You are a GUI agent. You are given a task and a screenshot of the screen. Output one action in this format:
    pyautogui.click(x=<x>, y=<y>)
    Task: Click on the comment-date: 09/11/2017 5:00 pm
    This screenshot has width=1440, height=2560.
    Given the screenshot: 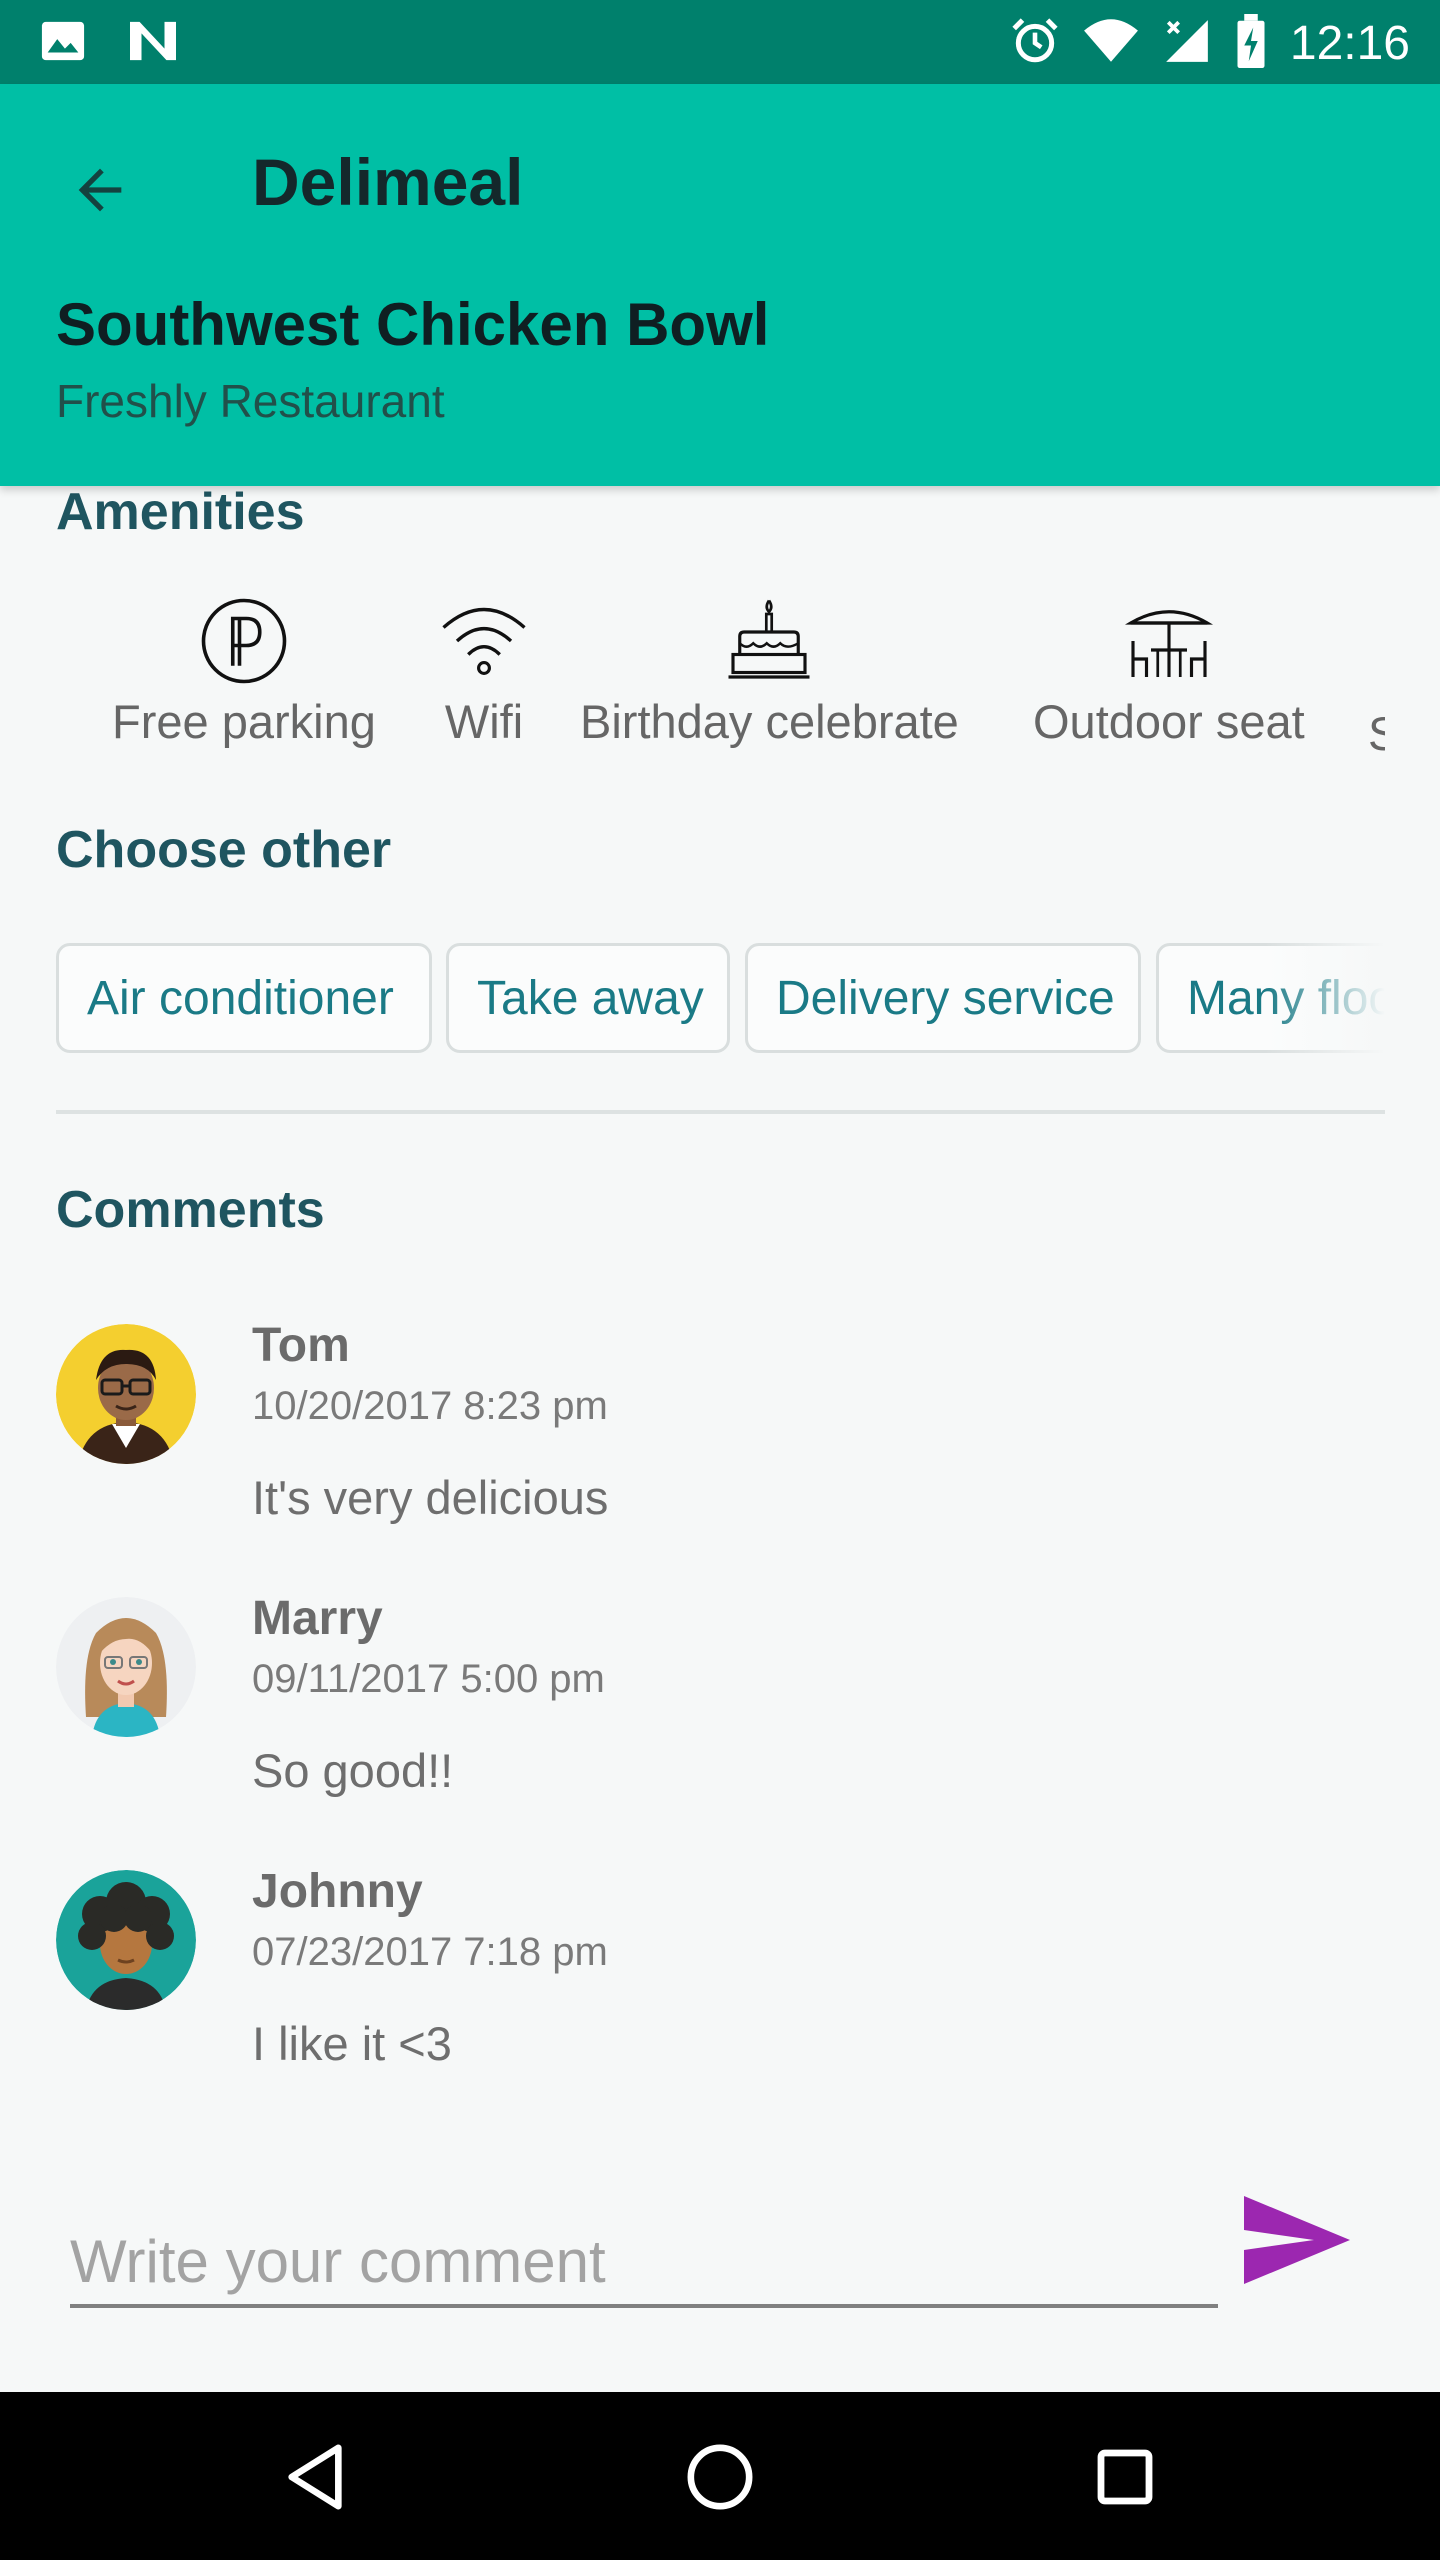 What is the action you would take?
    pyautogui.click(x=428, y=1679)
    